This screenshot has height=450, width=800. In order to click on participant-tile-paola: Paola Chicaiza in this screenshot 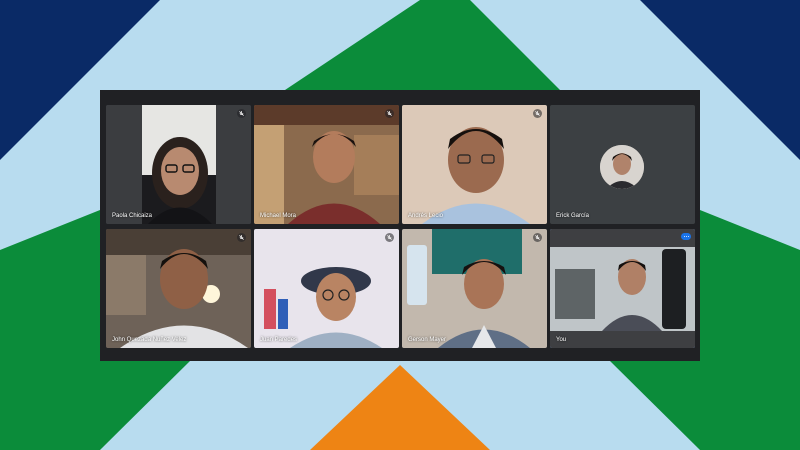, I will do `click(178, 164)`.